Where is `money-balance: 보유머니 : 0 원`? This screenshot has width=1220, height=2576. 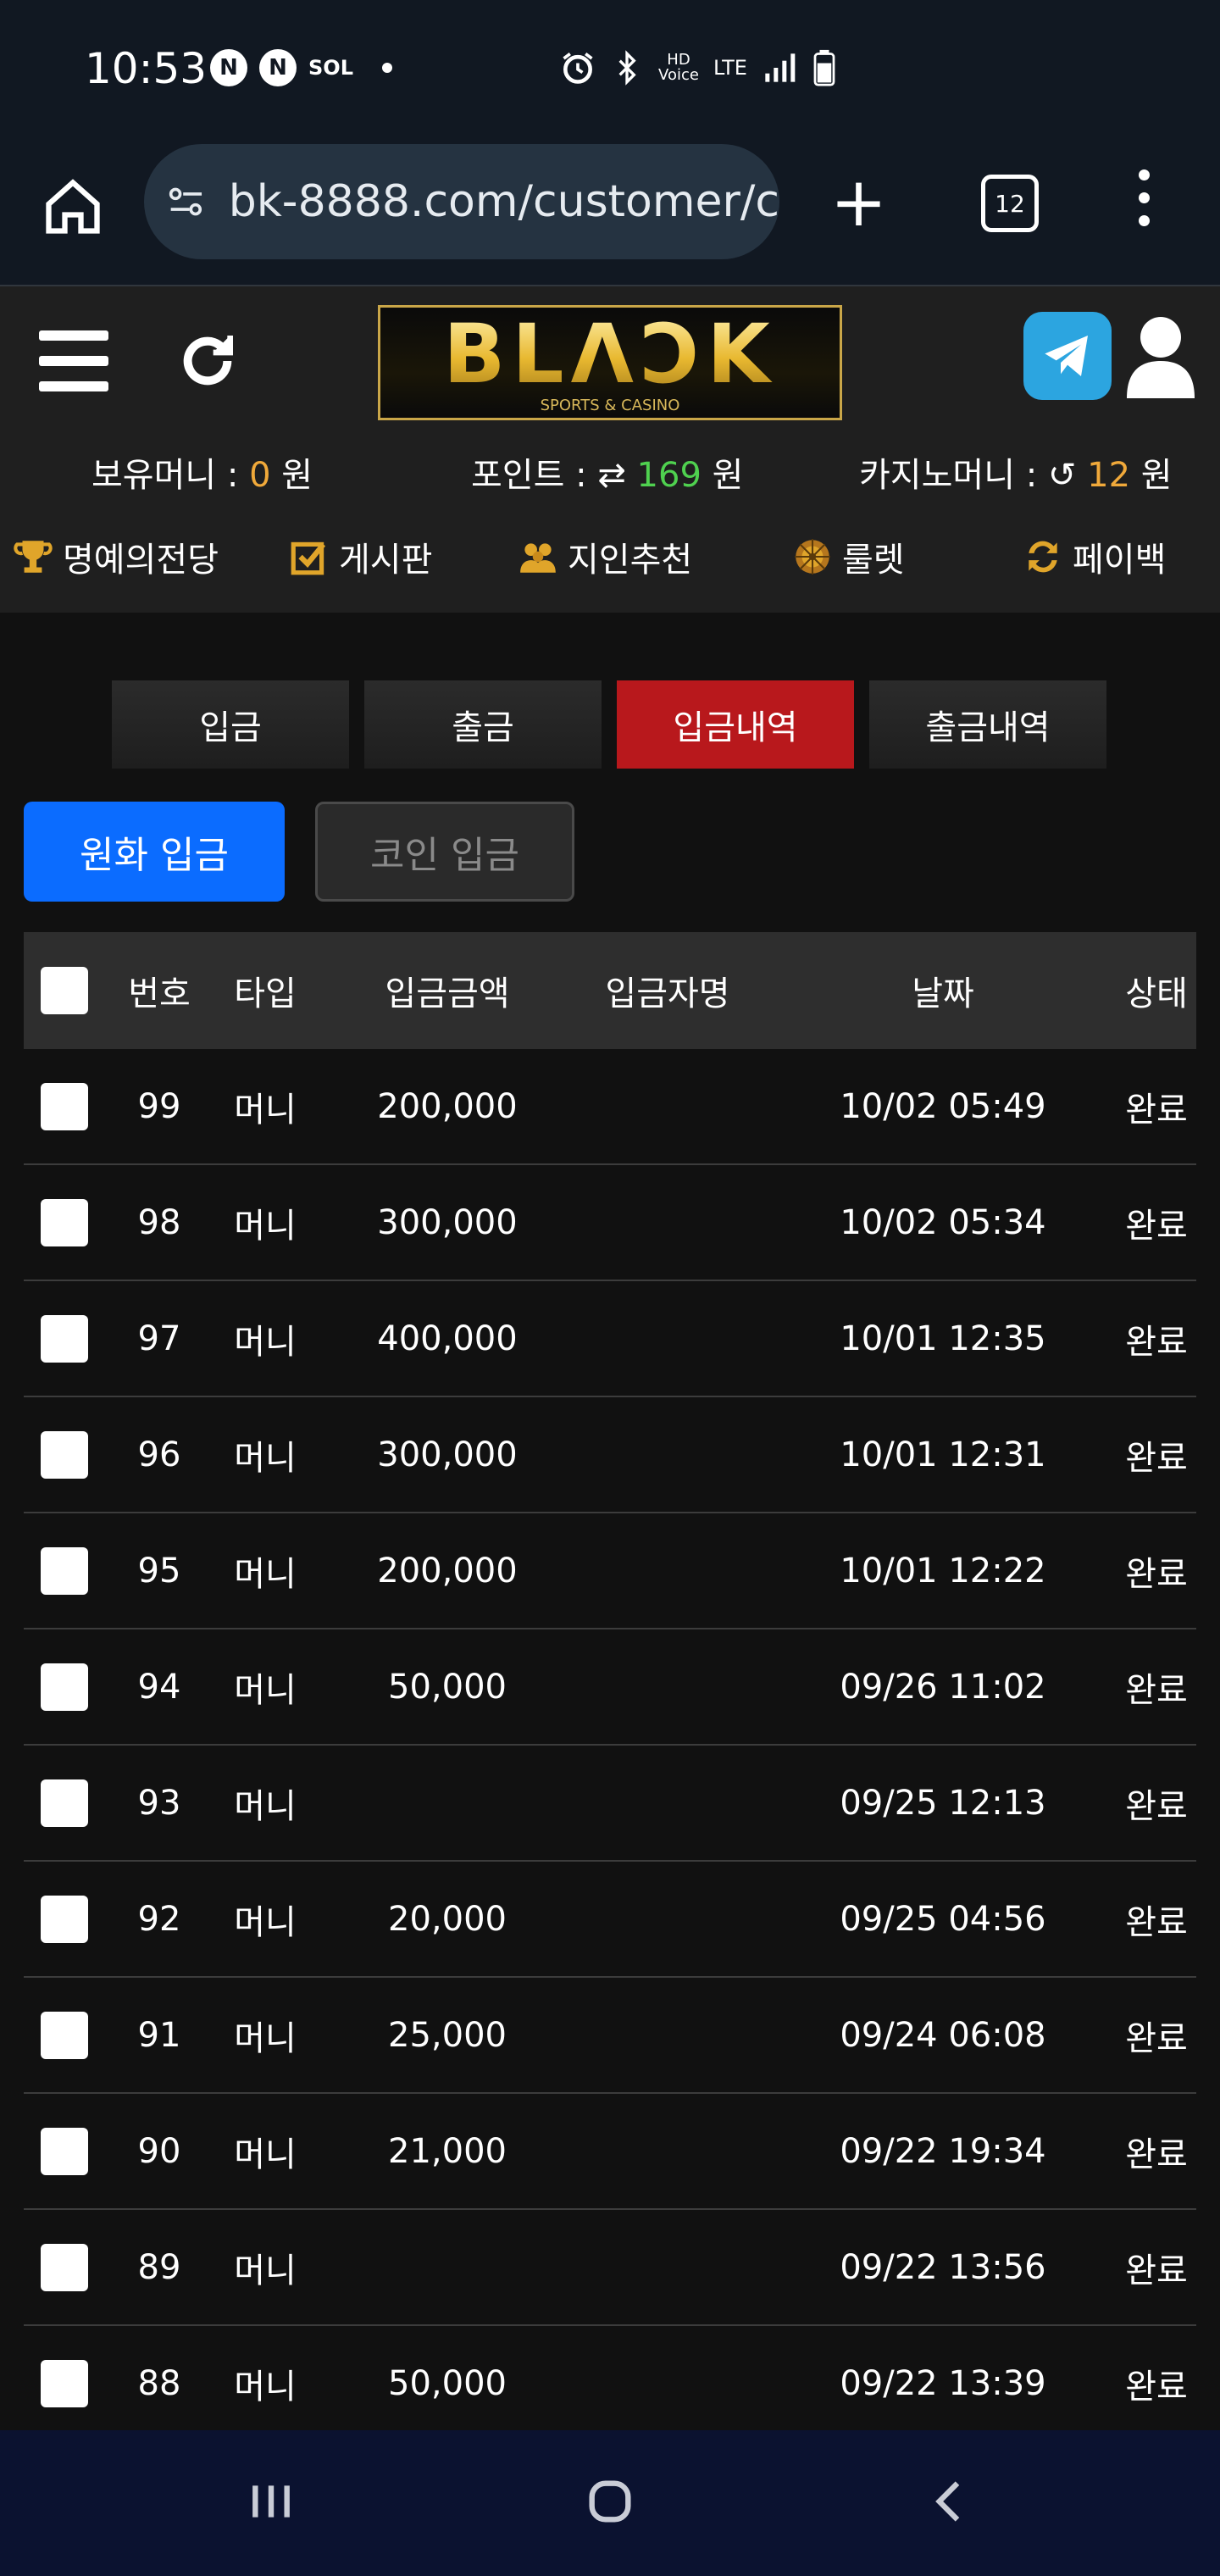
money-balance: 보유머니 : 0 원 is located at coordinates (202, 472).